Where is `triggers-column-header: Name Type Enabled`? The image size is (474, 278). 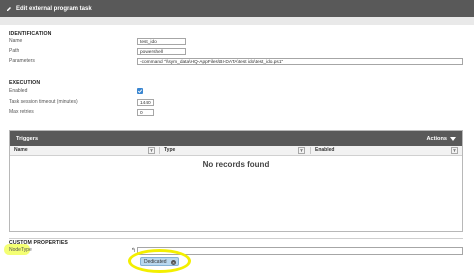
triggers-column-header: Name Type Enabled is located at coordinates (236, 151).